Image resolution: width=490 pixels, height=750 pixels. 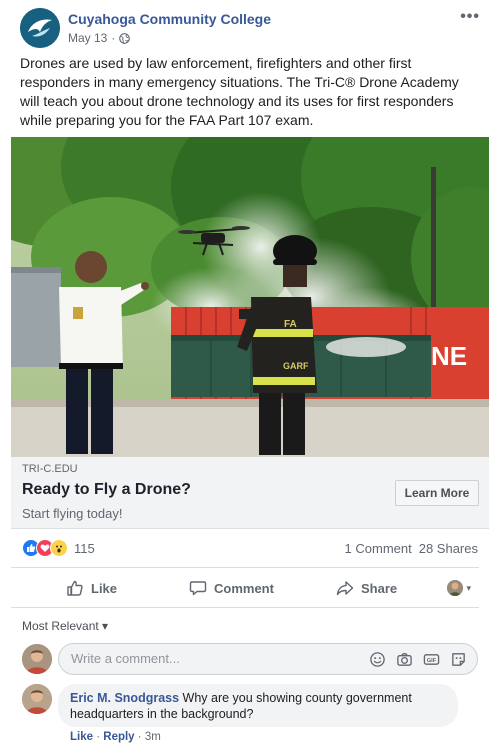 What do you see at coordinates (345, 588) in the screenshot?
I see `share-arrow-icon` at bounding box center [345, 588].